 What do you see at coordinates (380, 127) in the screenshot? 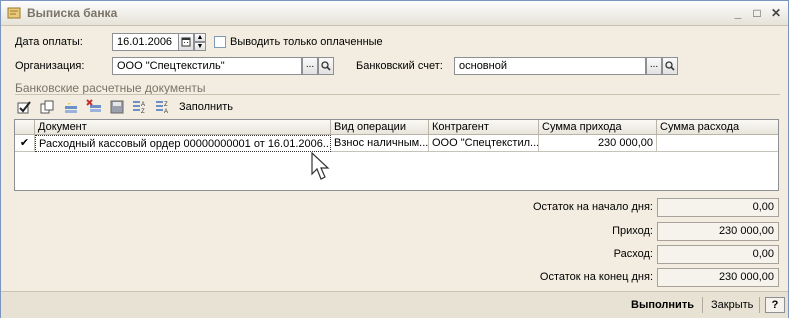
I see `column-header-operation: Вид операции` at bounding box center [380, 127].